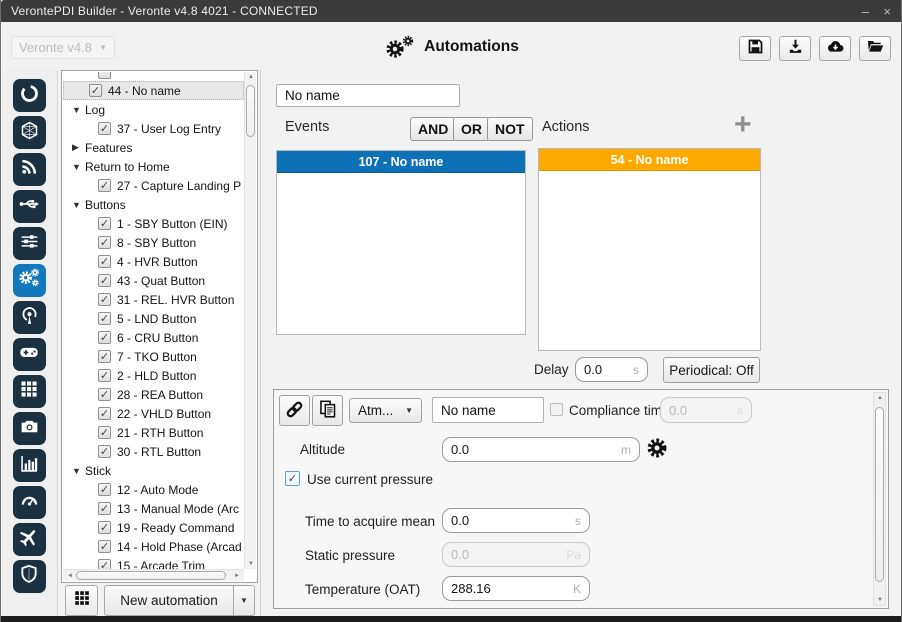 The height and width of the screenshot is (622, 902). What do you see at coordinates (153, 109) in the screenshot?
I see `tree-group: ▼ Log` at bounding box center [153, 109].